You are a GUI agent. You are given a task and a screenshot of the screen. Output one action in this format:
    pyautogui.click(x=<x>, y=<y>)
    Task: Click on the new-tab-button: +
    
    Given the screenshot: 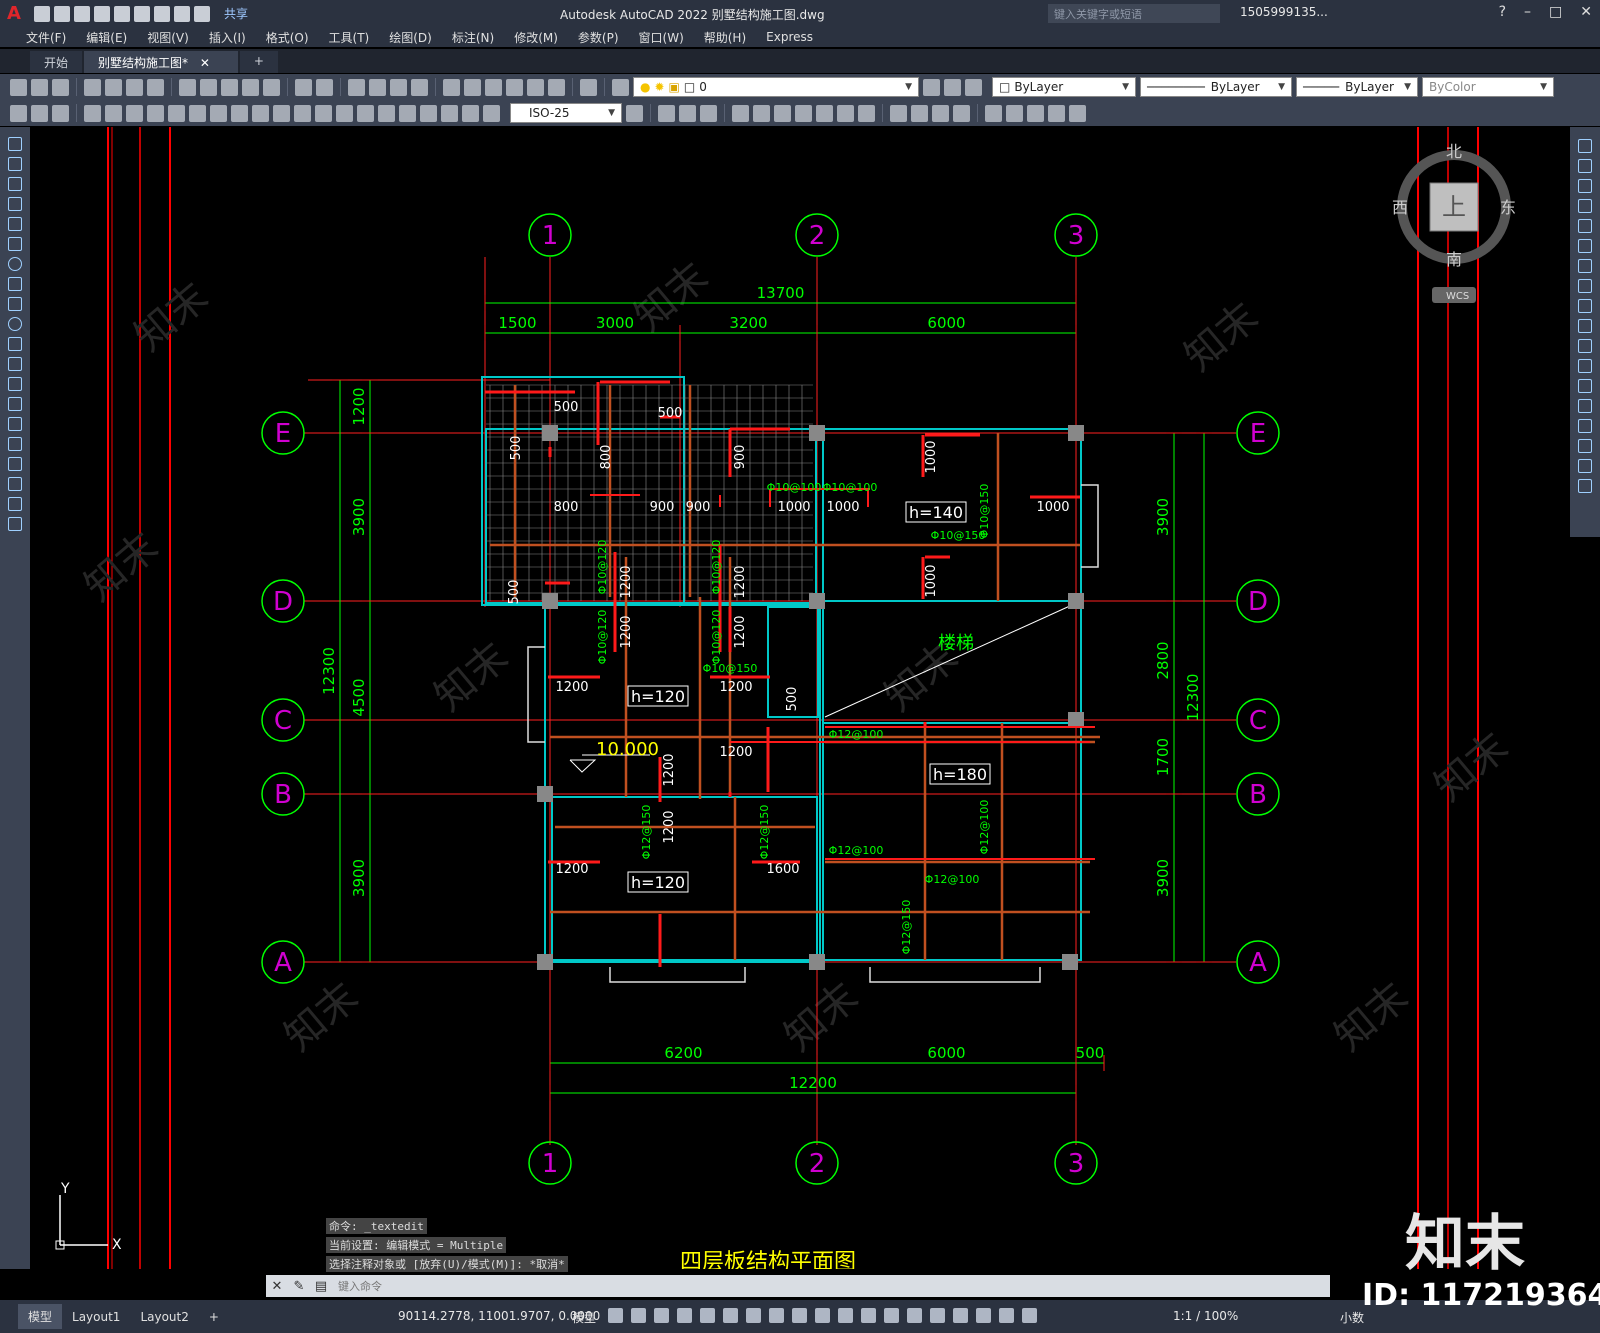 What is the action you would take?
    pyautogui.click(x=258, y=62)
    